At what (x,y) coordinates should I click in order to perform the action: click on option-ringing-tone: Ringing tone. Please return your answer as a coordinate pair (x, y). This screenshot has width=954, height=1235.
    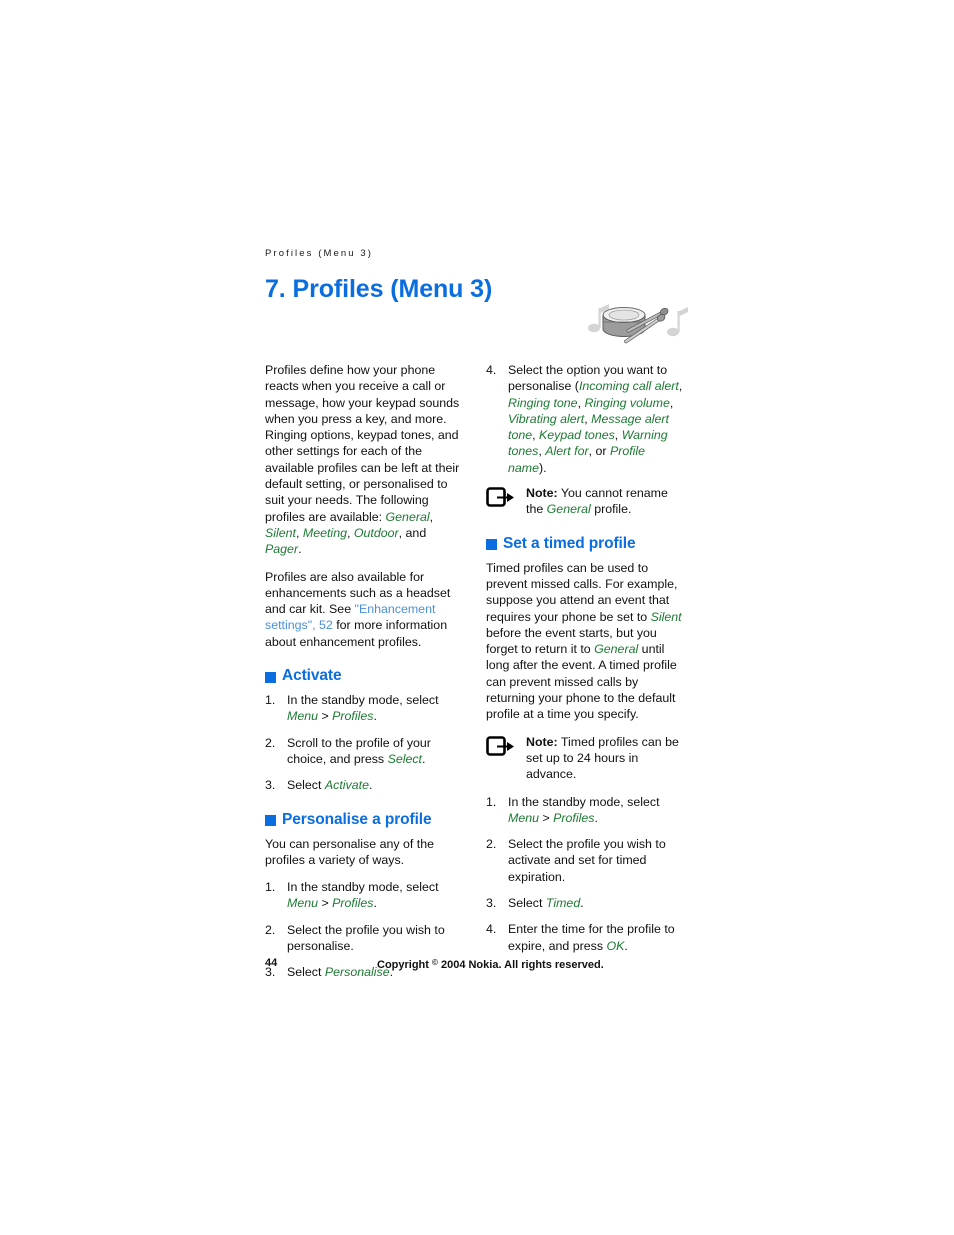
    Looking at the image, I should click on (543, 402).